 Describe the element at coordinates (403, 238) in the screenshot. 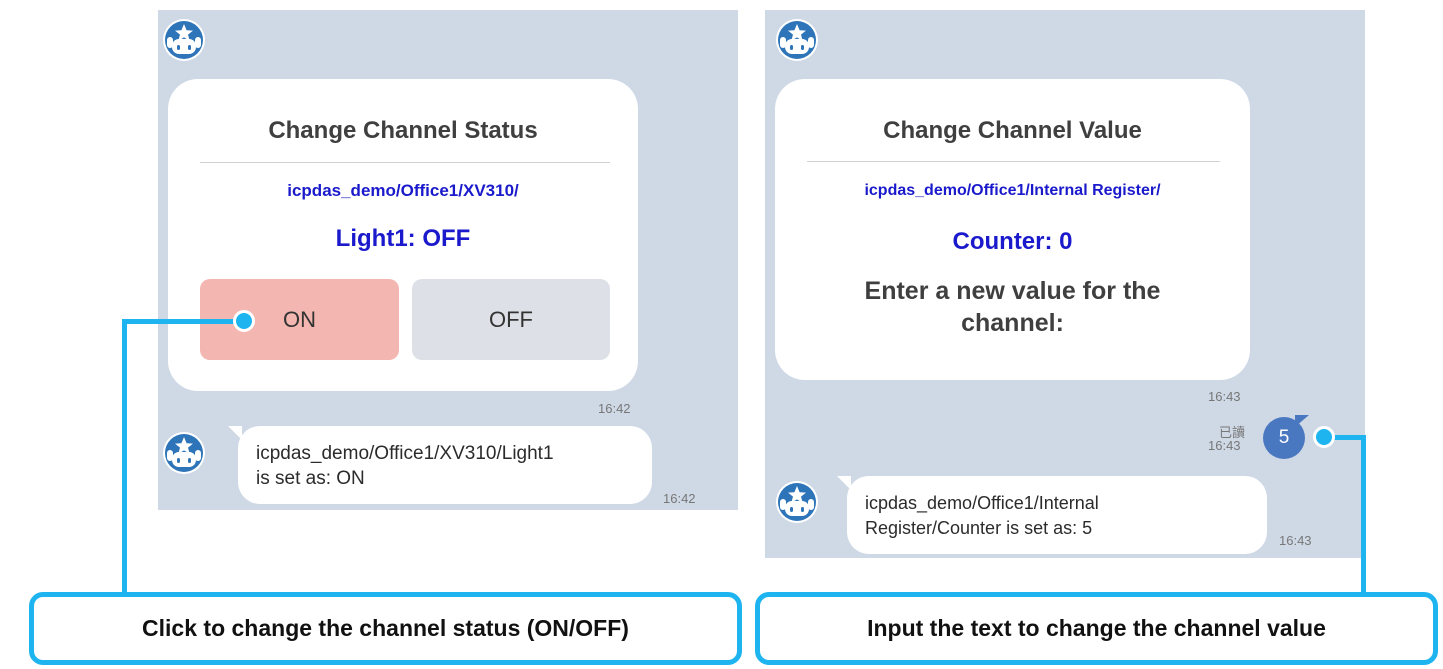

I see `channel-status: Light1: OFF` at that location.